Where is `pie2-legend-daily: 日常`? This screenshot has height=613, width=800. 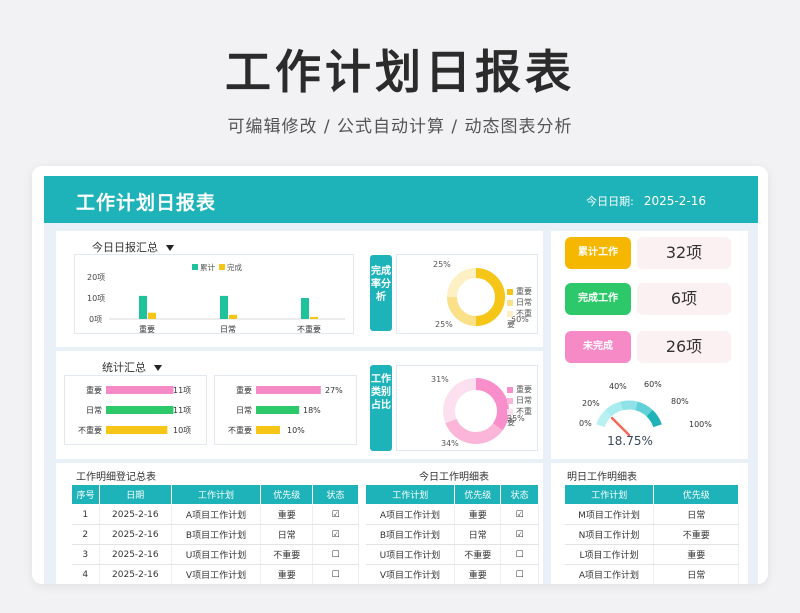 pie2-legend-daily: 日常 is located at coordinates (522, 400).